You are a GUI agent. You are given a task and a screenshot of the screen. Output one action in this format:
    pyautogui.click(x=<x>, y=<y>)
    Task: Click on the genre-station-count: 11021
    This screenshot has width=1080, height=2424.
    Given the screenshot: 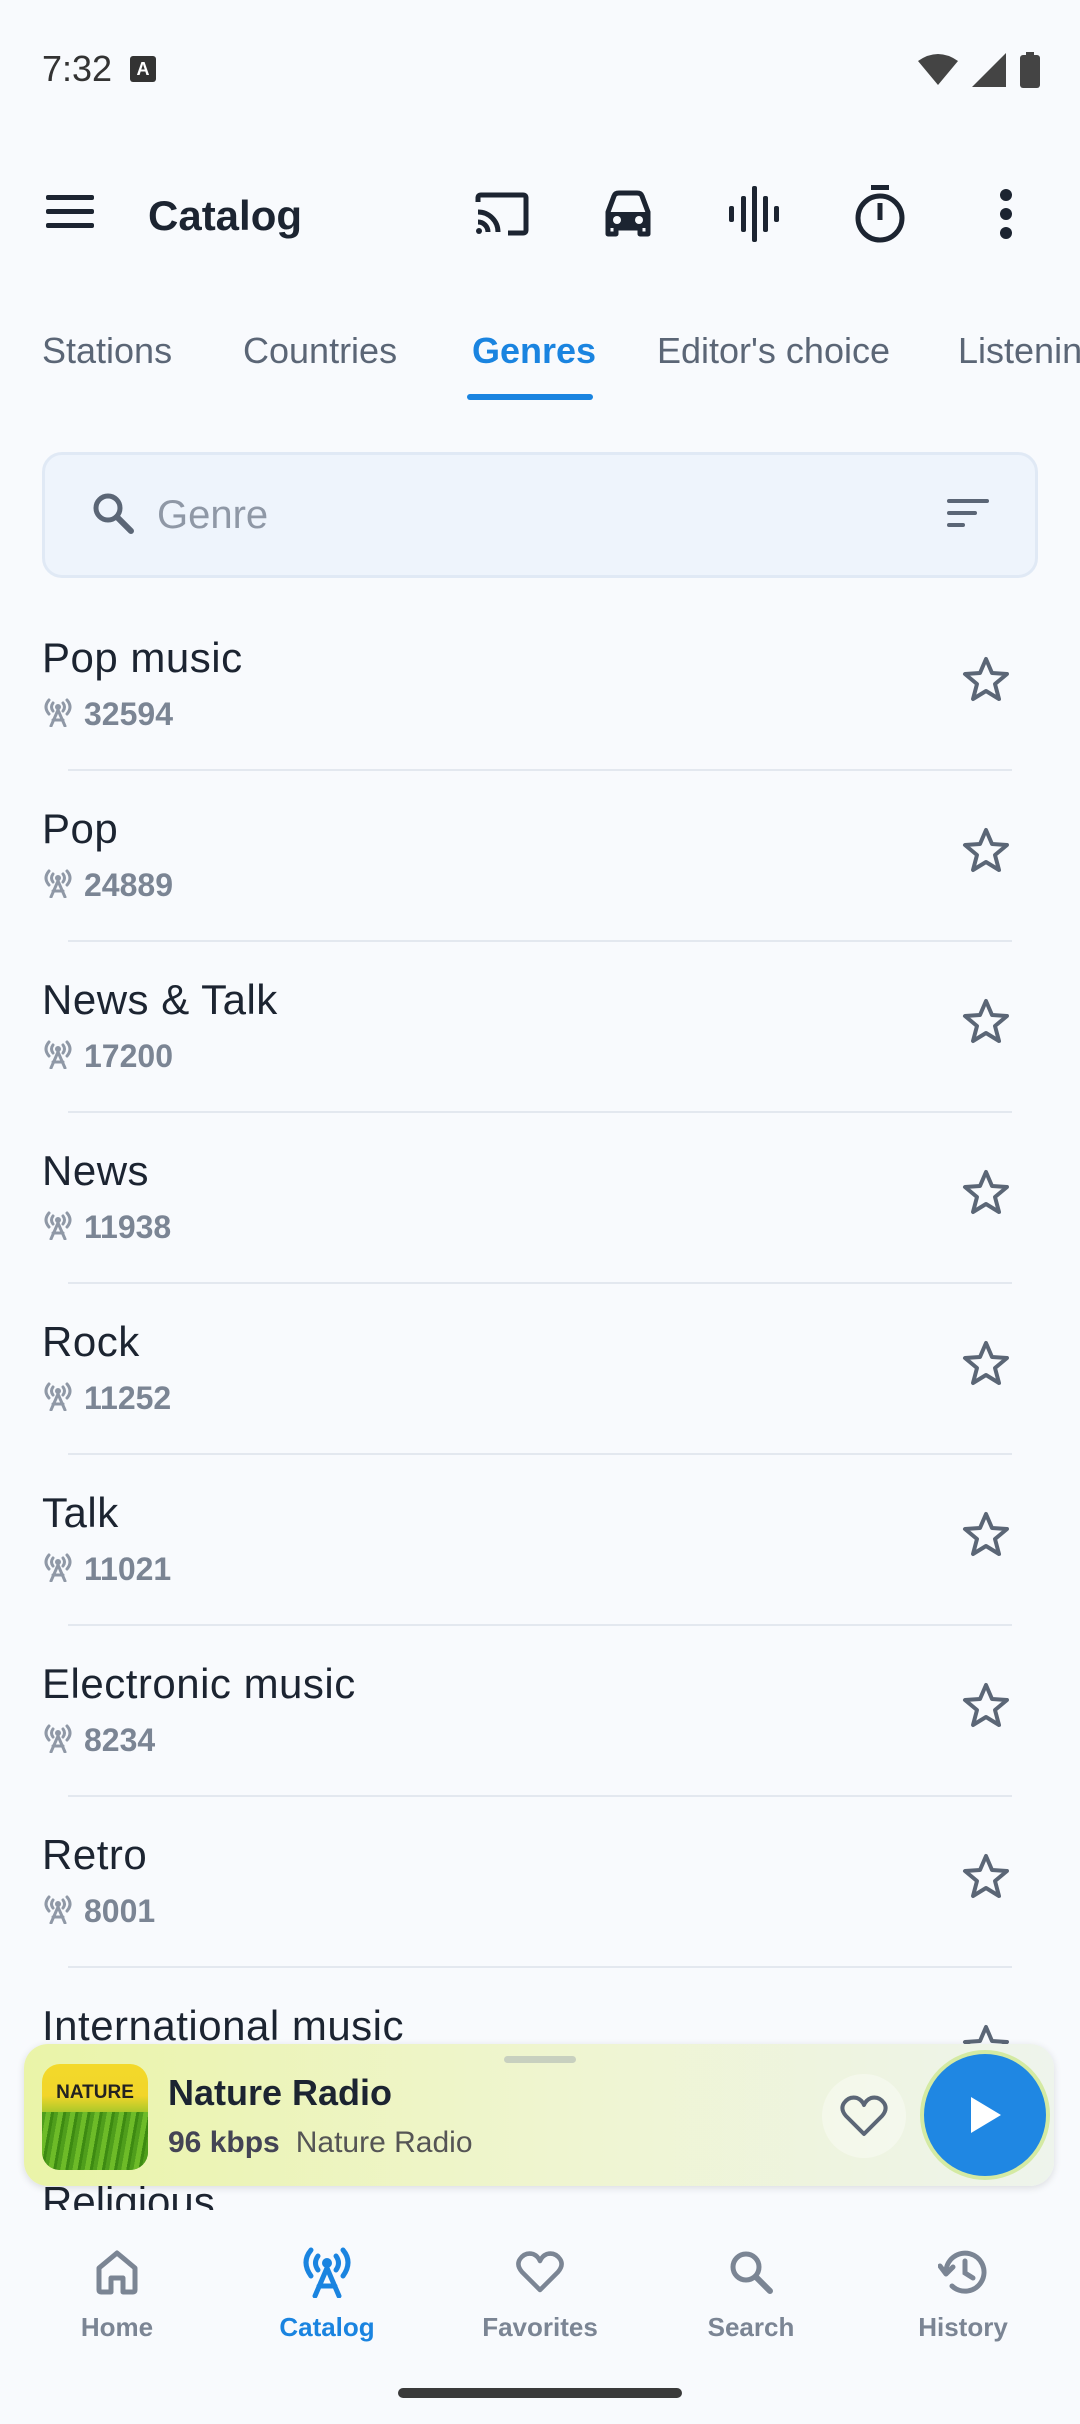 What is the action you would take?
    pyautogui.click(x=106, y=1569)
    